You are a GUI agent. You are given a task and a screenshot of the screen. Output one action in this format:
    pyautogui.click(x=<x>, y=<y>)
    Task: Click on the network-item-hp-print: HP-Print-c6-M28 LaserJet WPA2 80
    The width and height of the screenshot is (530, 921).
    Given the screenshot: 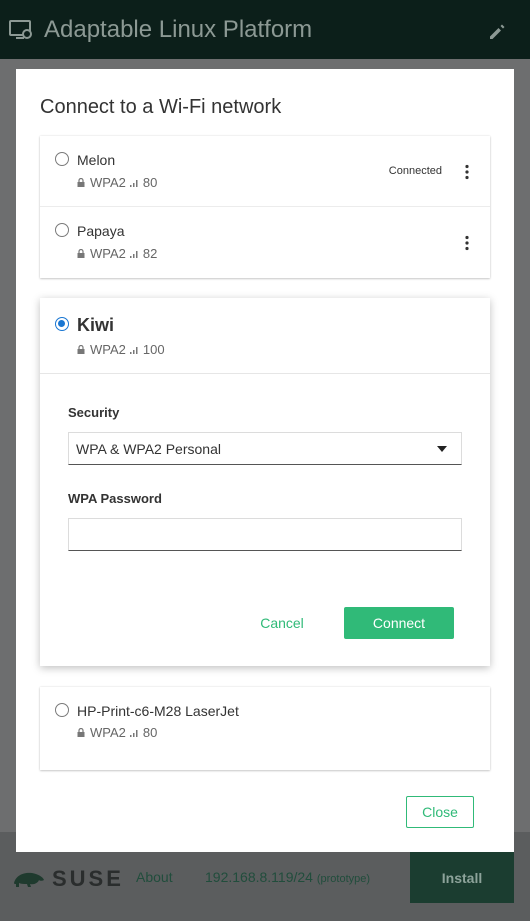 What is the action you would take?
    pyautogui.click(x=265, y=722)
    